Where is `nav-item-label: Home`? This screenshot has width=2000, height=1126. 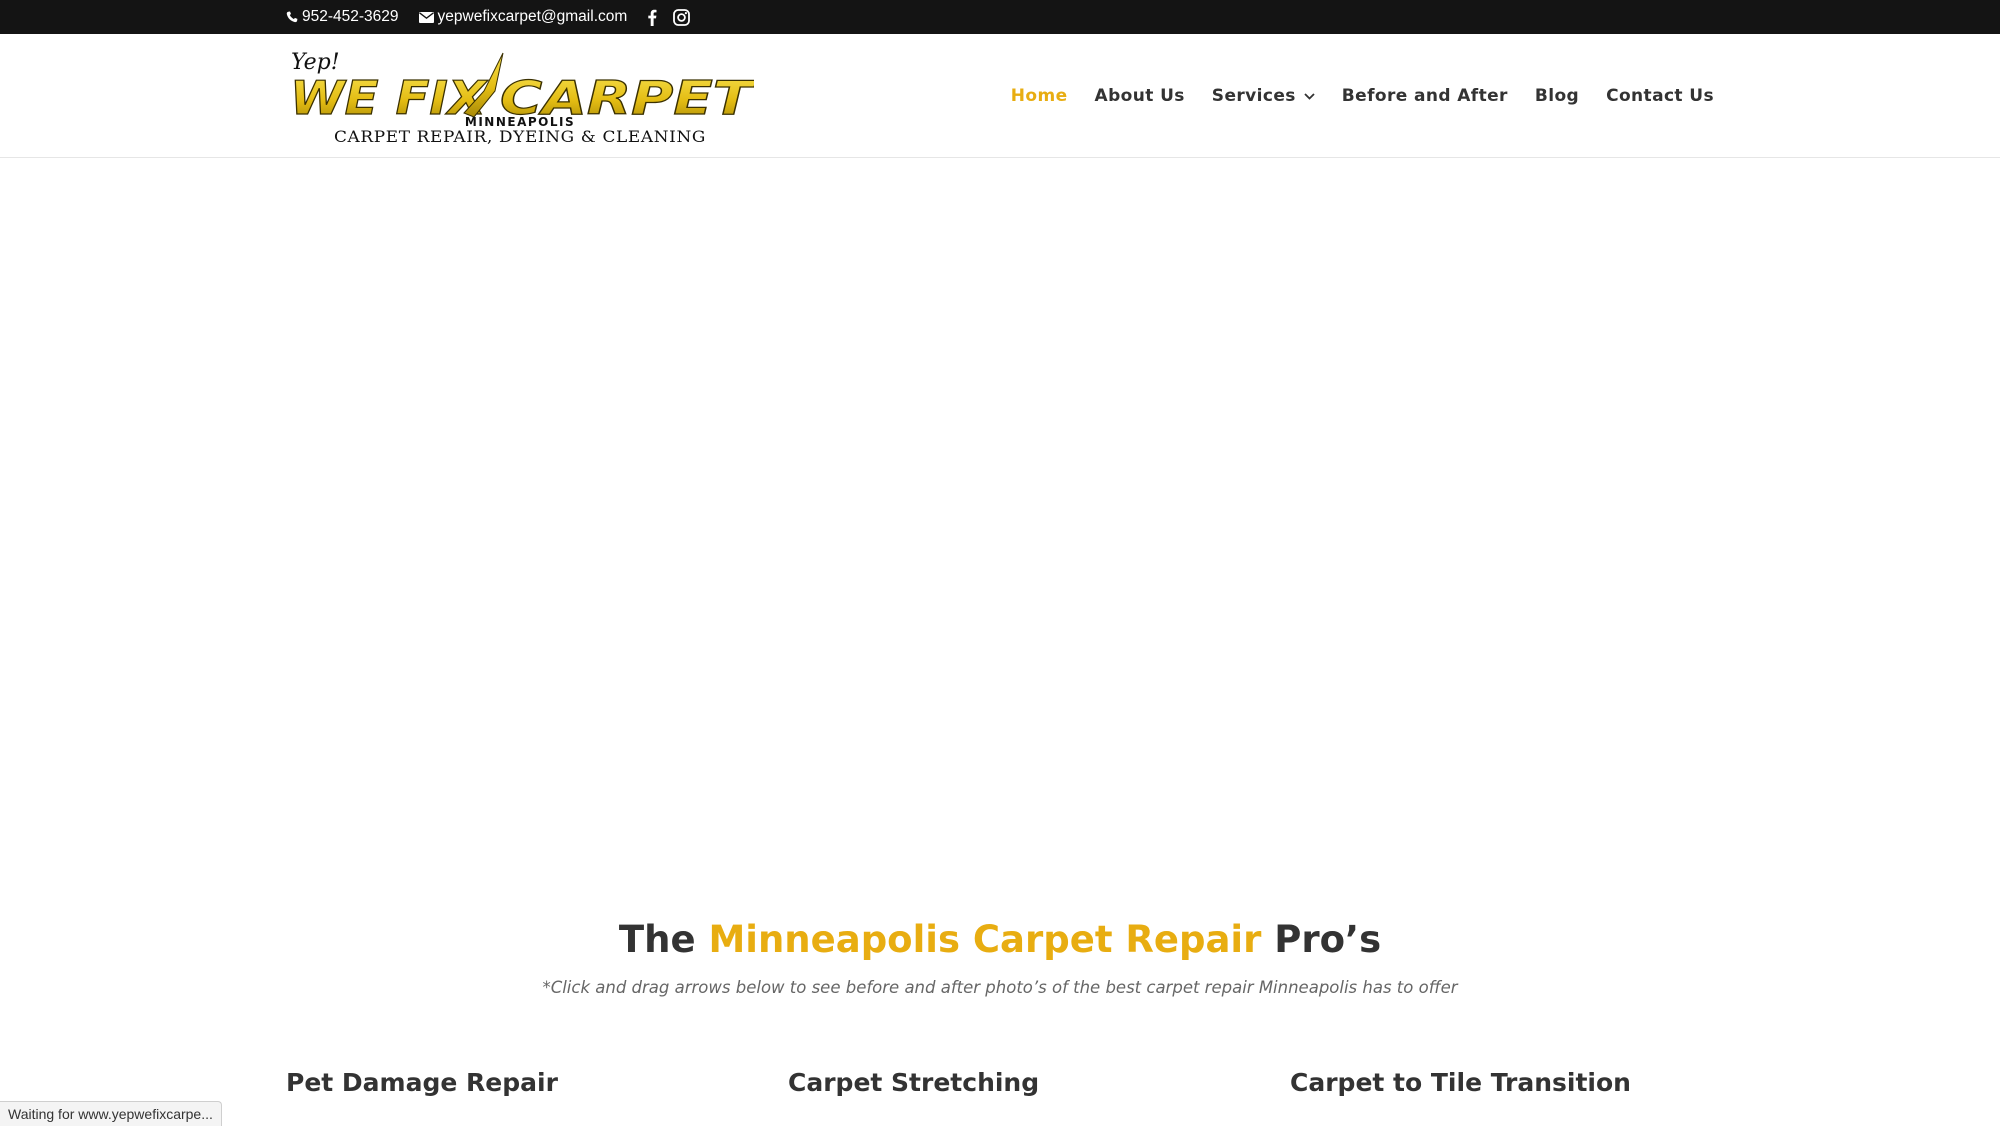 nav-item-label: Home is located at coordinates (1039, 96).